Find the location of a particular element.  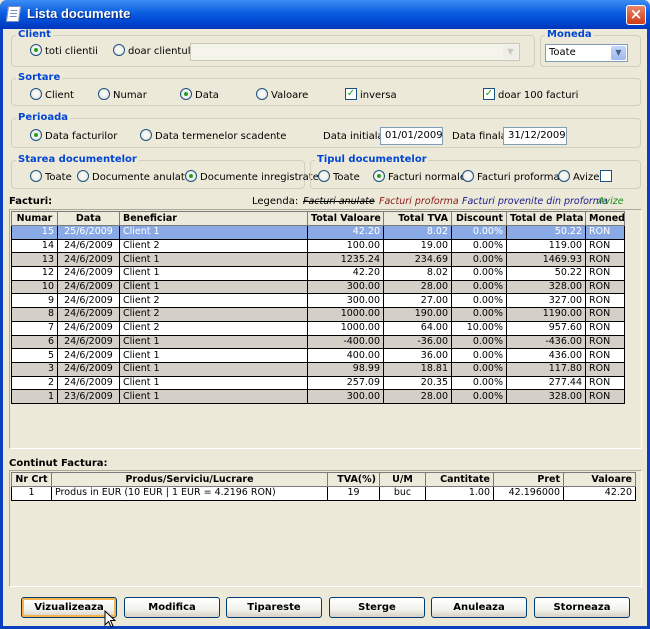

column-header: Valoare is located at coordinates (599, 479).